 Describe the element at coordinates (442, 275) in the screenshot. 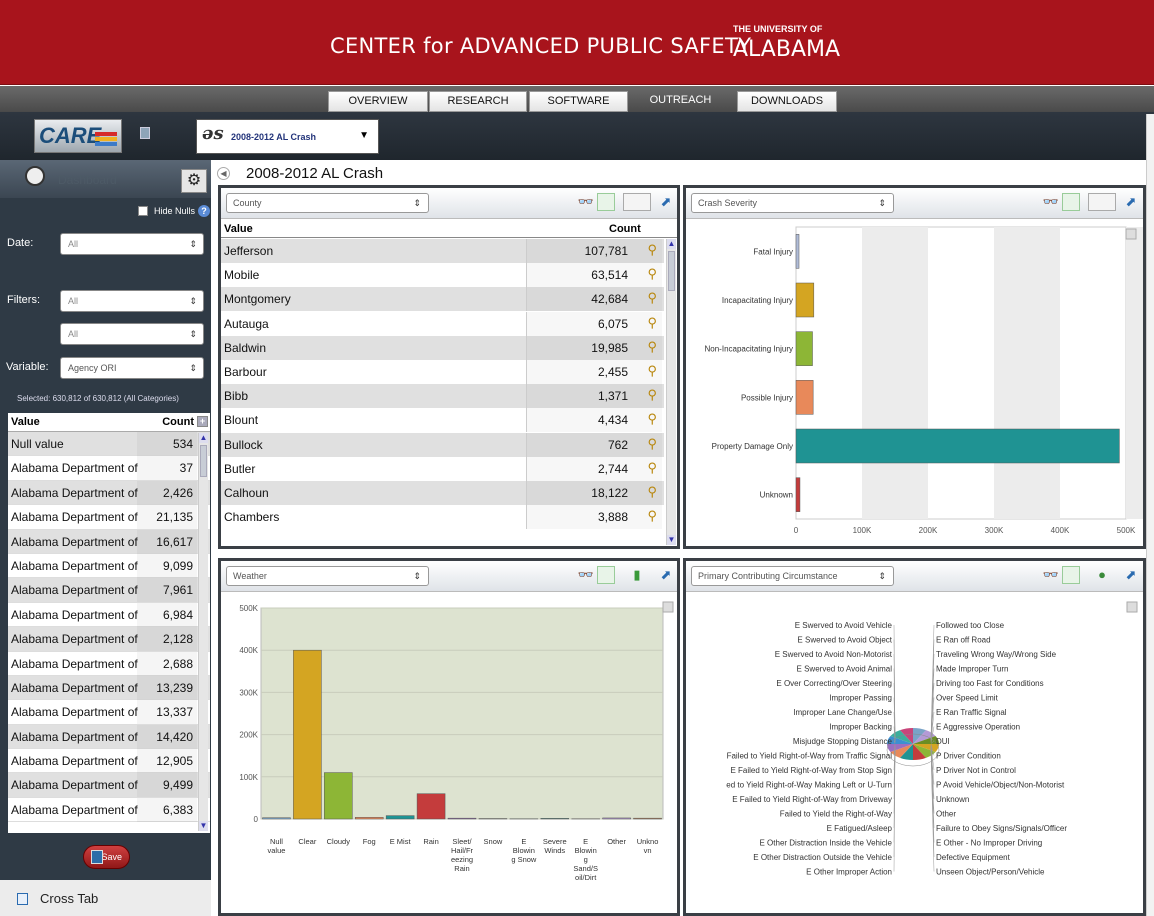

I see `table-row: Mobile 63,514 ⚲` at that location.